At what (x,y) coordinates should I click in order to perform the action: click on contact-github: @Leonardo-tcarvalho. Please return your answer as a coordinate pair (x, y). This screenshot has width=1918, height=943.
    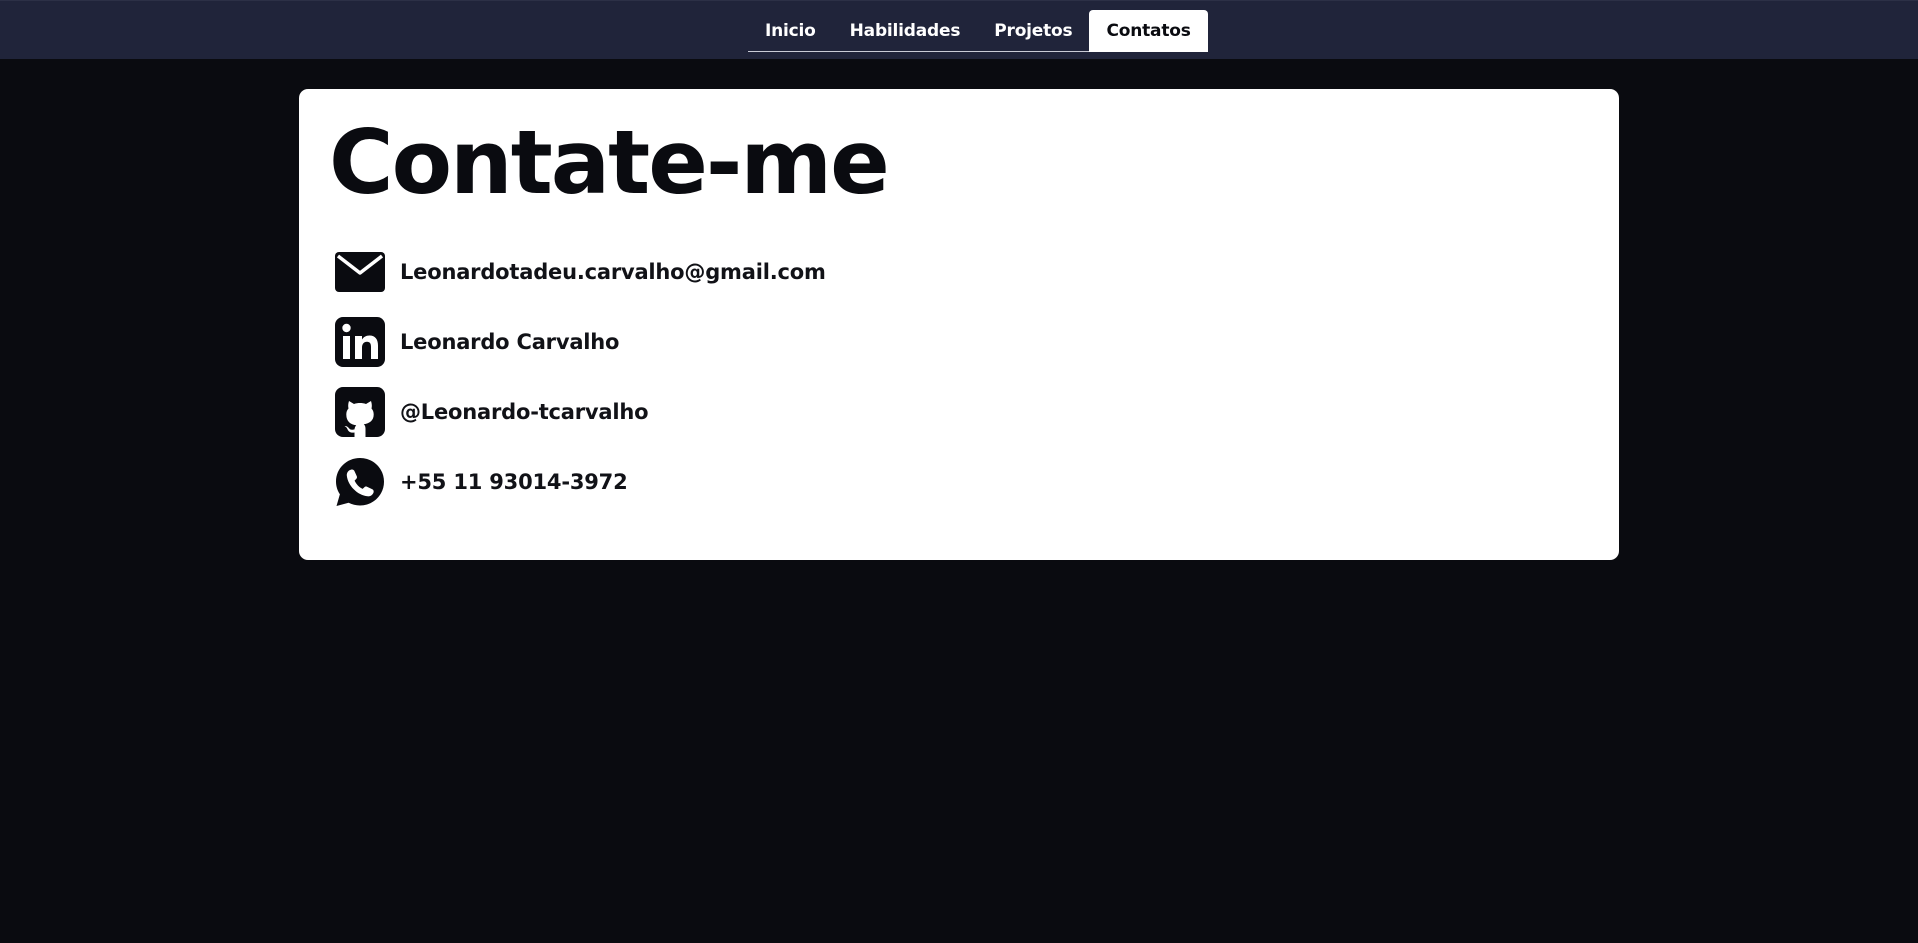
    Looking at the image, I should click on (580, 412).